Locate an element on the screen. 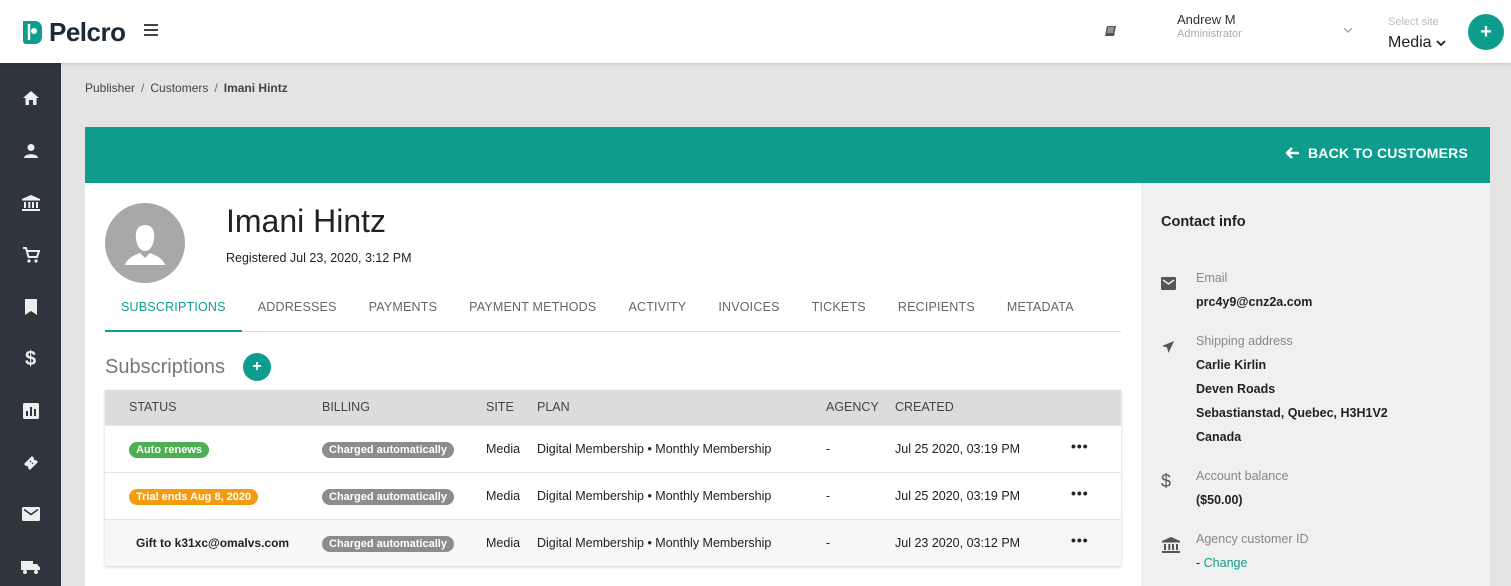 This screenshot has height=586, width=1511. person-icon is located at coordinates (30, 151).